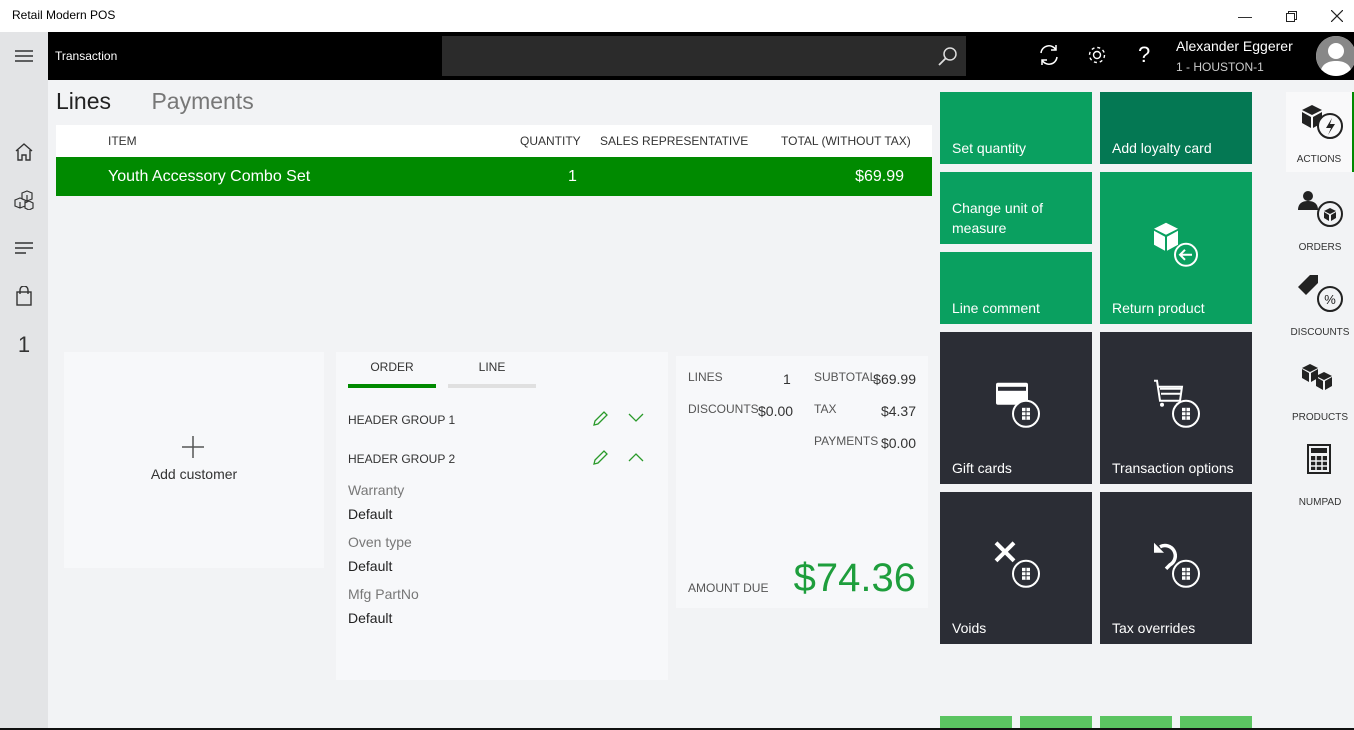  Describe the element at coordinates (898, 411) in the screenshot. I see `tax-value: $4.37` at that location.